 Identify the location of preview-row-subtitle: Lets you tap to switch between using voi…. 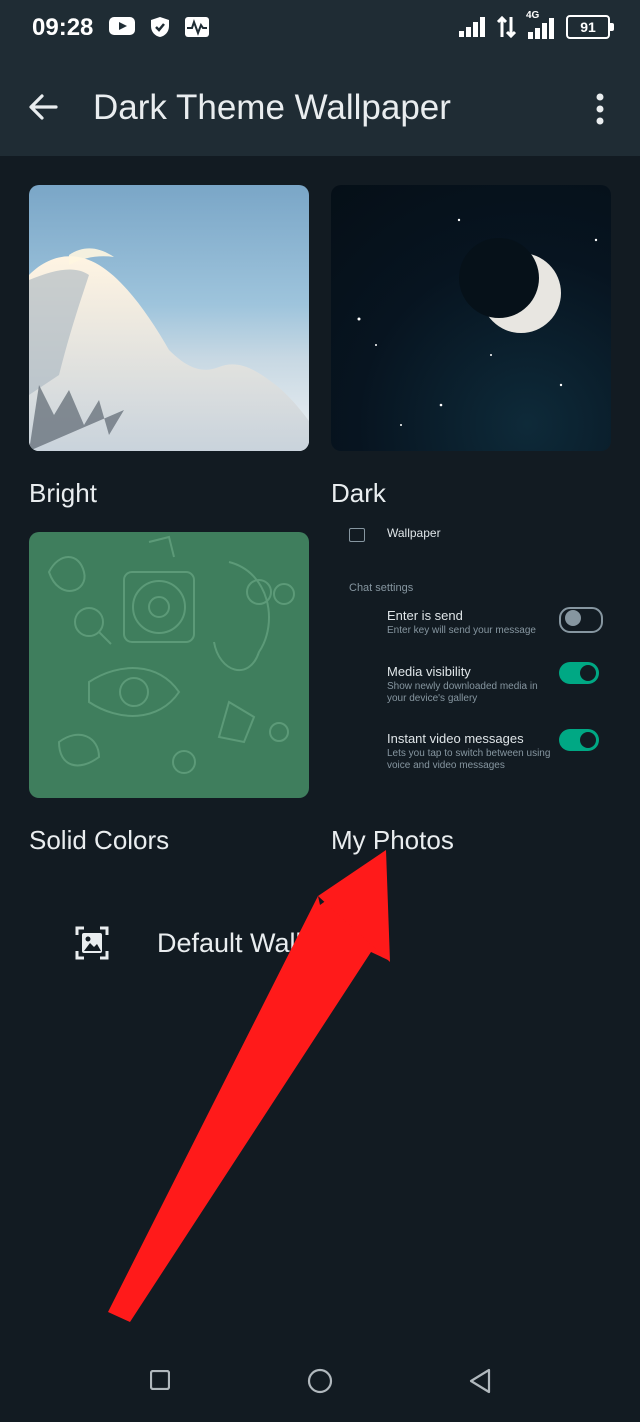
(469, 759).